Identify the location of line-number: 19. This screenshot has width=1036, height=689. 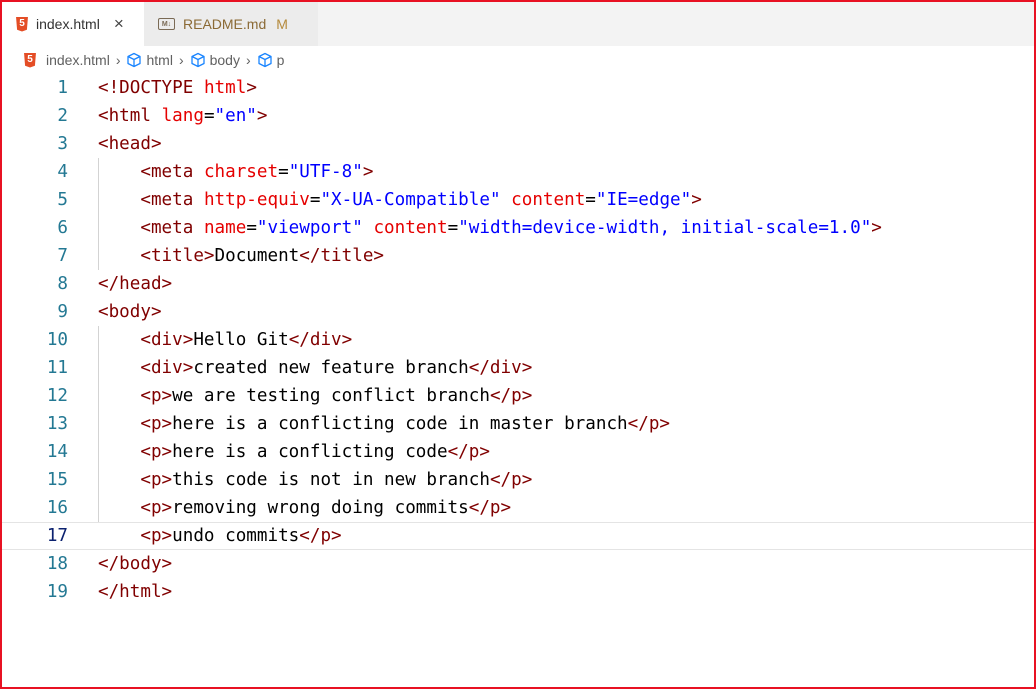
(57, 592).